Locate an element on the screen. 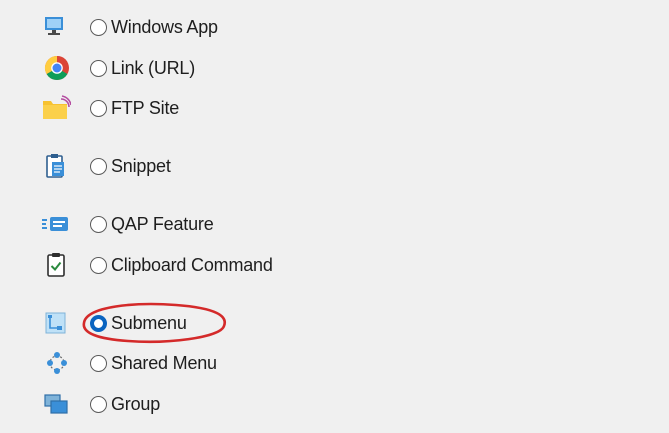  clipboard-check-icon is located at coordinates (56, 265).